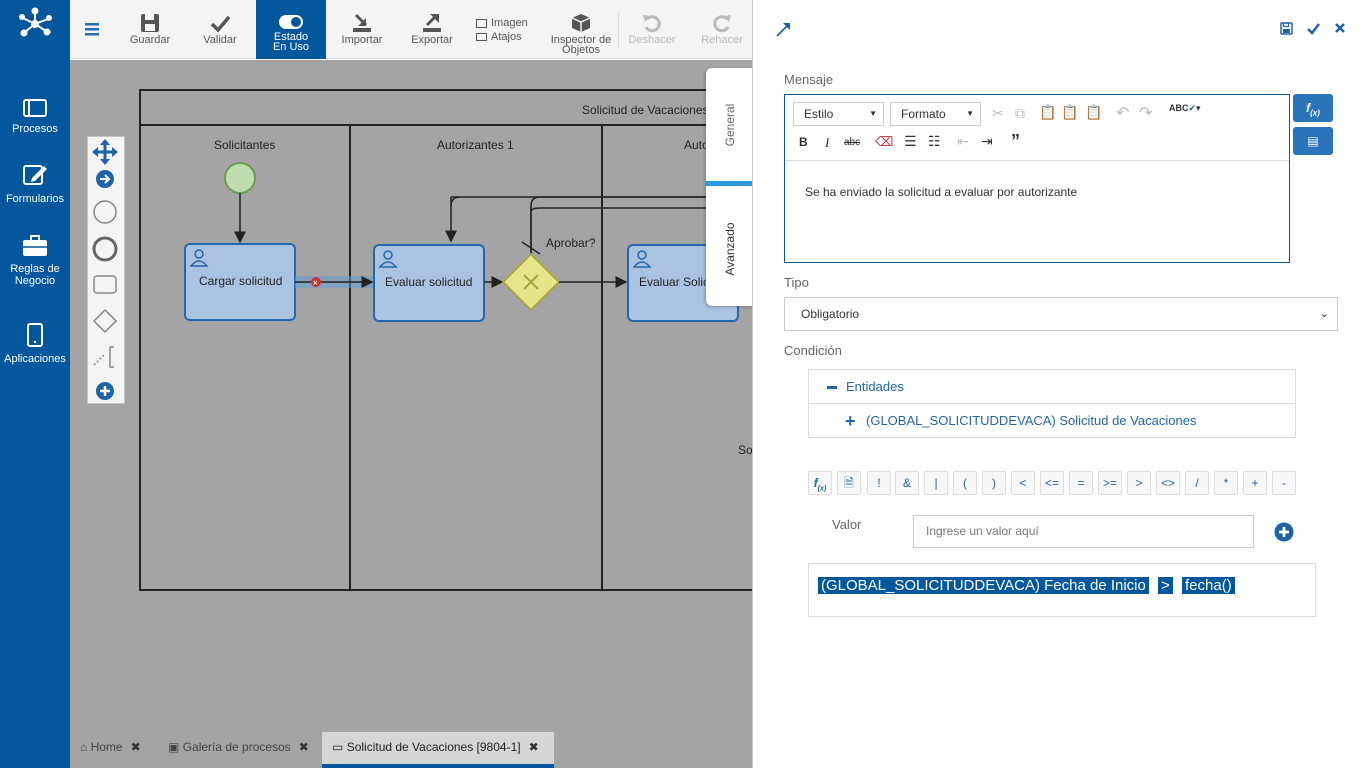 This screenshot has width=1368, height=768. What do you see at coordinates (1165, 585) in the screenshot?
I see `expression-token: >` at bounding box center [1165, 585].